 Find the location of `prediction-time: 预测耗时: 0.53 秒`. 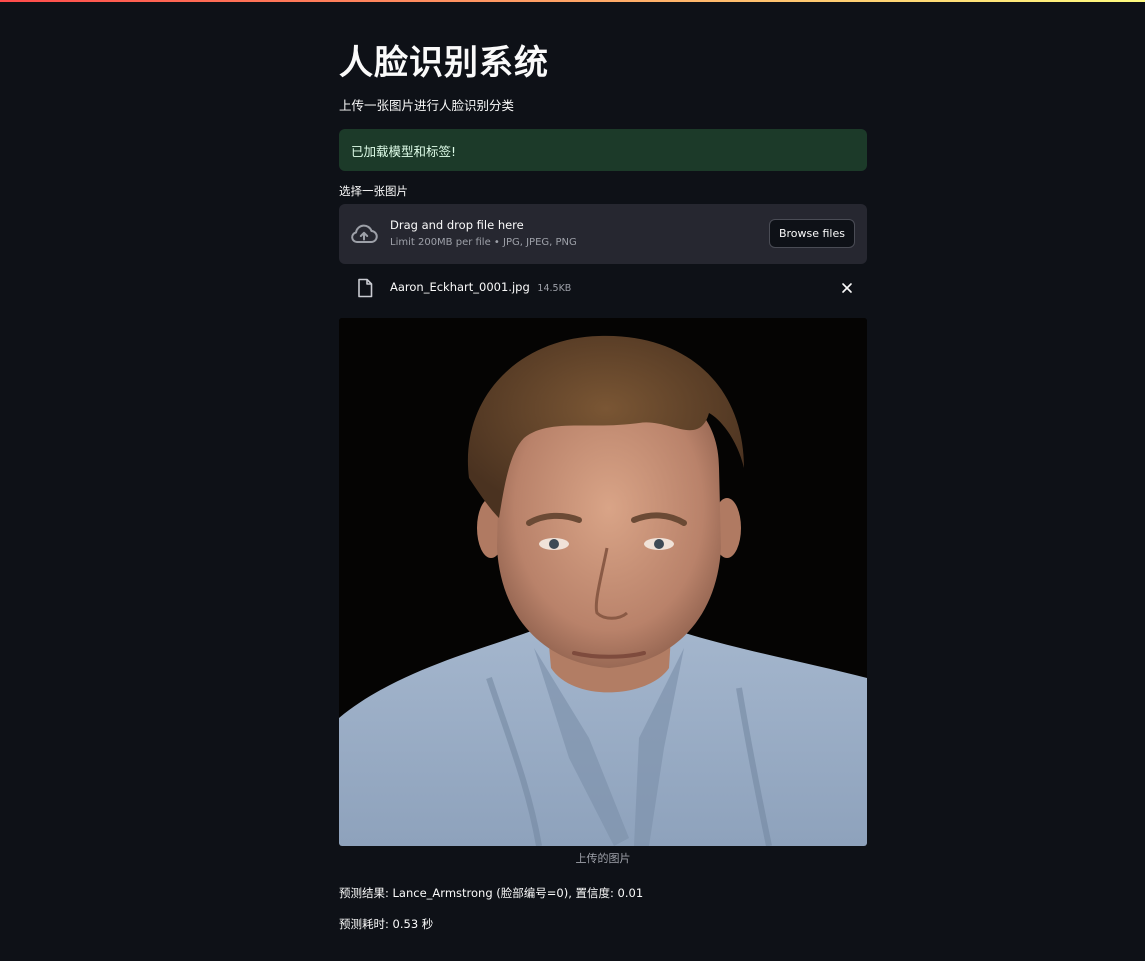

prediction-time: 预测耗时: 0.53 秒 is located at coordinates (386, 924).